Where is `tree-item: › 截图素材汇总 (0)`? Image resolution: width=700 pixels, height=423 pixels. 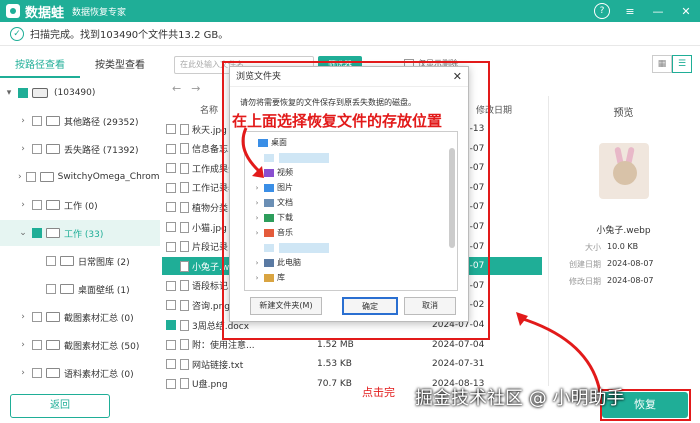
tree-item: › 截图素材汇总 (0) is located at coordinates (80, 317).